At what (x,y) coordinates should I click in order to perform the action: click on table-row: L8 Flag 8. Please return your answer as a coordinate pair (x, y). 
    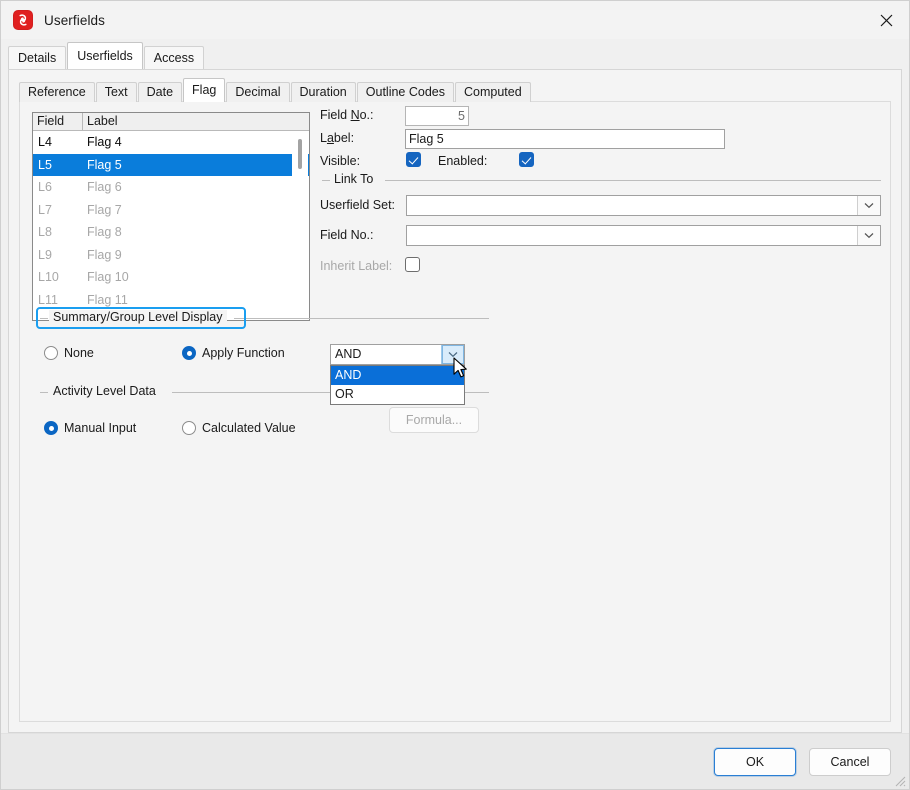
    Looking at the image, I should click on (171, 232).